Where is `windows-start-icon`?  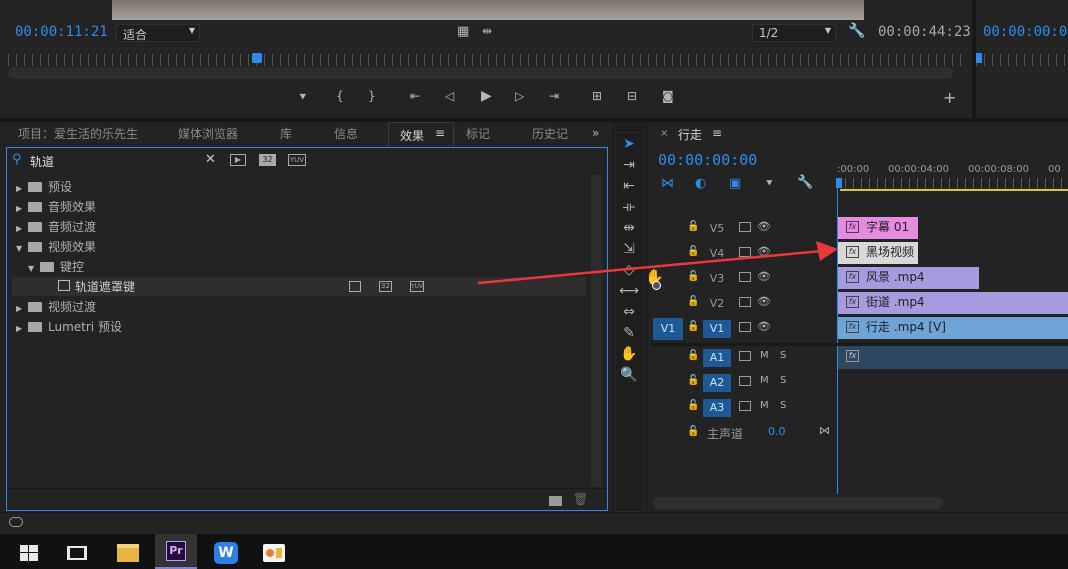
windows-start-icon is located at coordinates (29, 553).